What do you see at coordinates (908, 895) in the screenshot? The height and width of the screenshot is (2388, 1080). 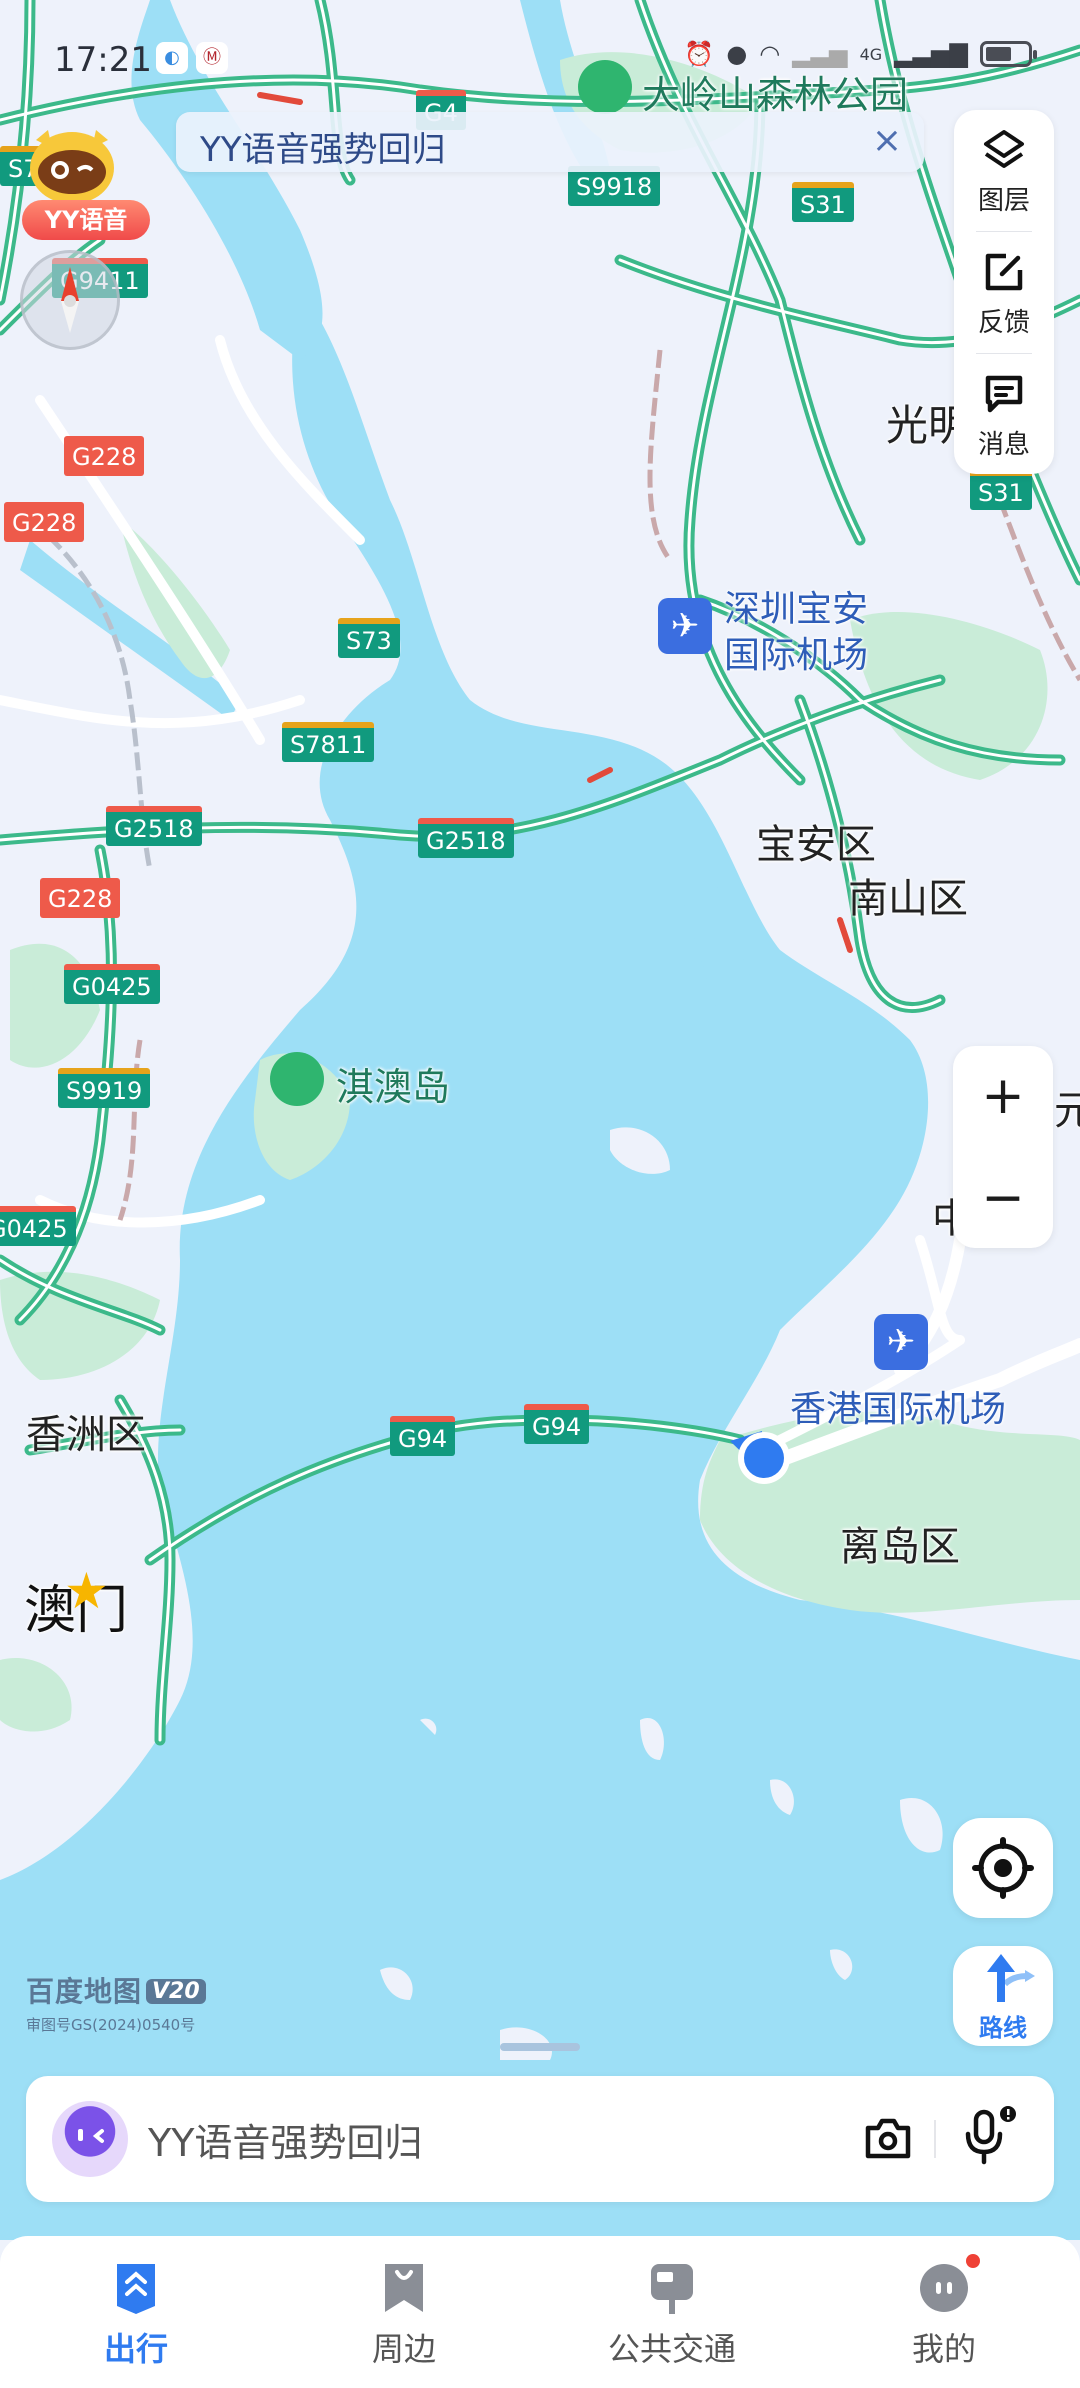 I see `place-label-nanshan: 南山区` at bounding box center [908, 895].